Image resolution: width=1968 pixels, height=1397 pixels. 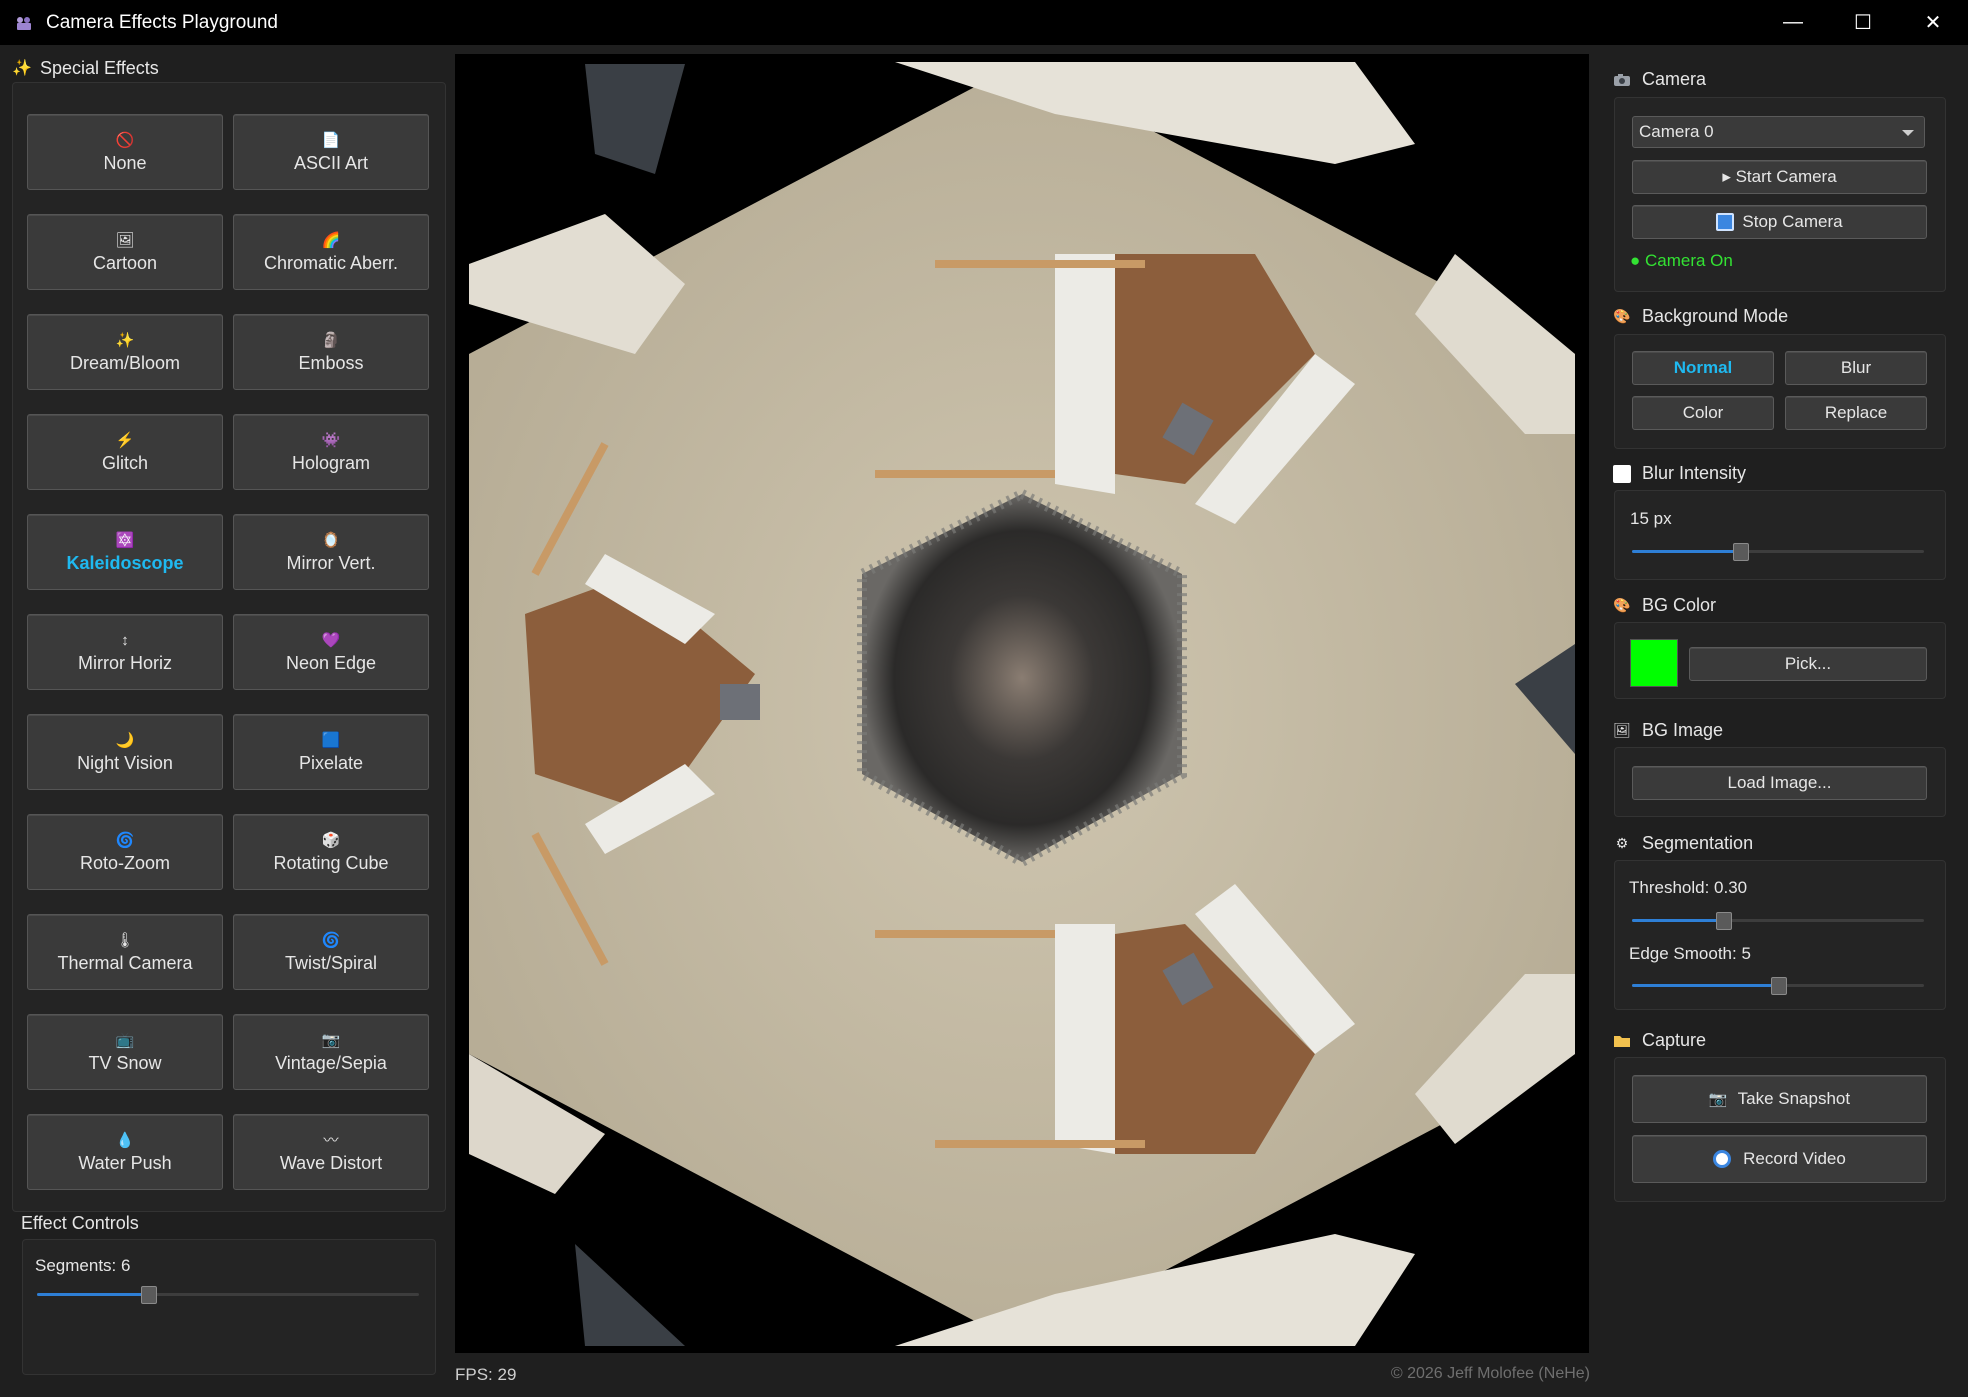 I want to click on take-snapshot-button: 📷 Take Snapshot, so click(x=1779, y=1099).